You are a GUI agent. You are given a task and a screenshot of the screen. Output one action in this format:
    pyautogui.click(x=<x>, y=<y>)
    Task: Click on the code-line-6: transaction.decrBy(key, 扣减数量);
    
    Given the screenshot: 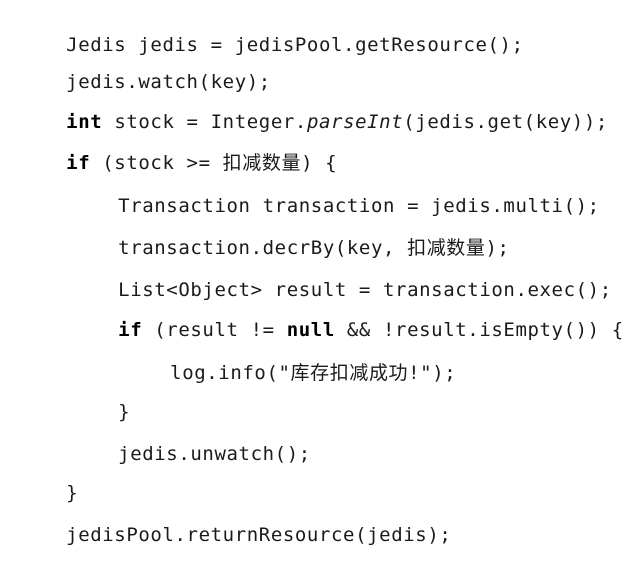 What is the action you would take?
    pyautogui.click(x=255, y=231)
    